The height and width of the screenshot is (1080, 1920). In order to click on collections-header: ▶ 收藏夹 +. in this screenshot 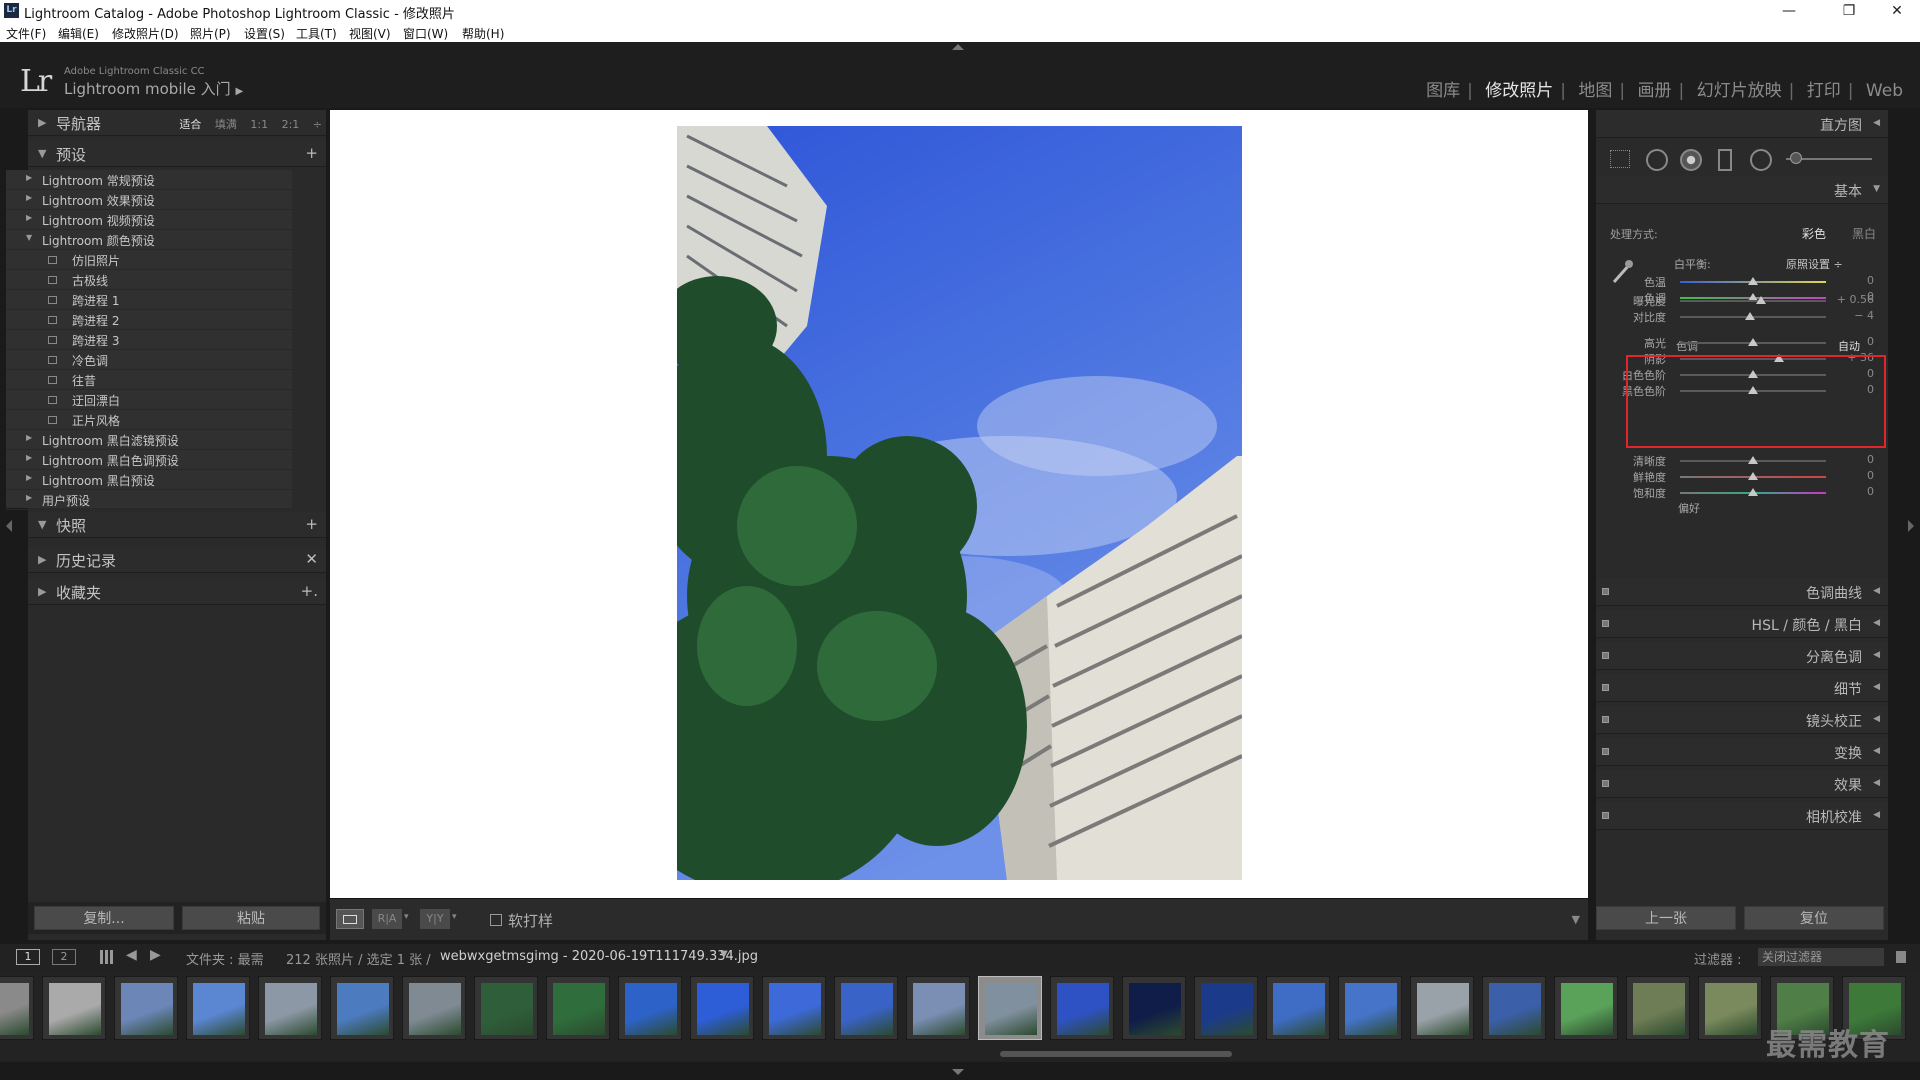, I will do `click(177, 592)`.